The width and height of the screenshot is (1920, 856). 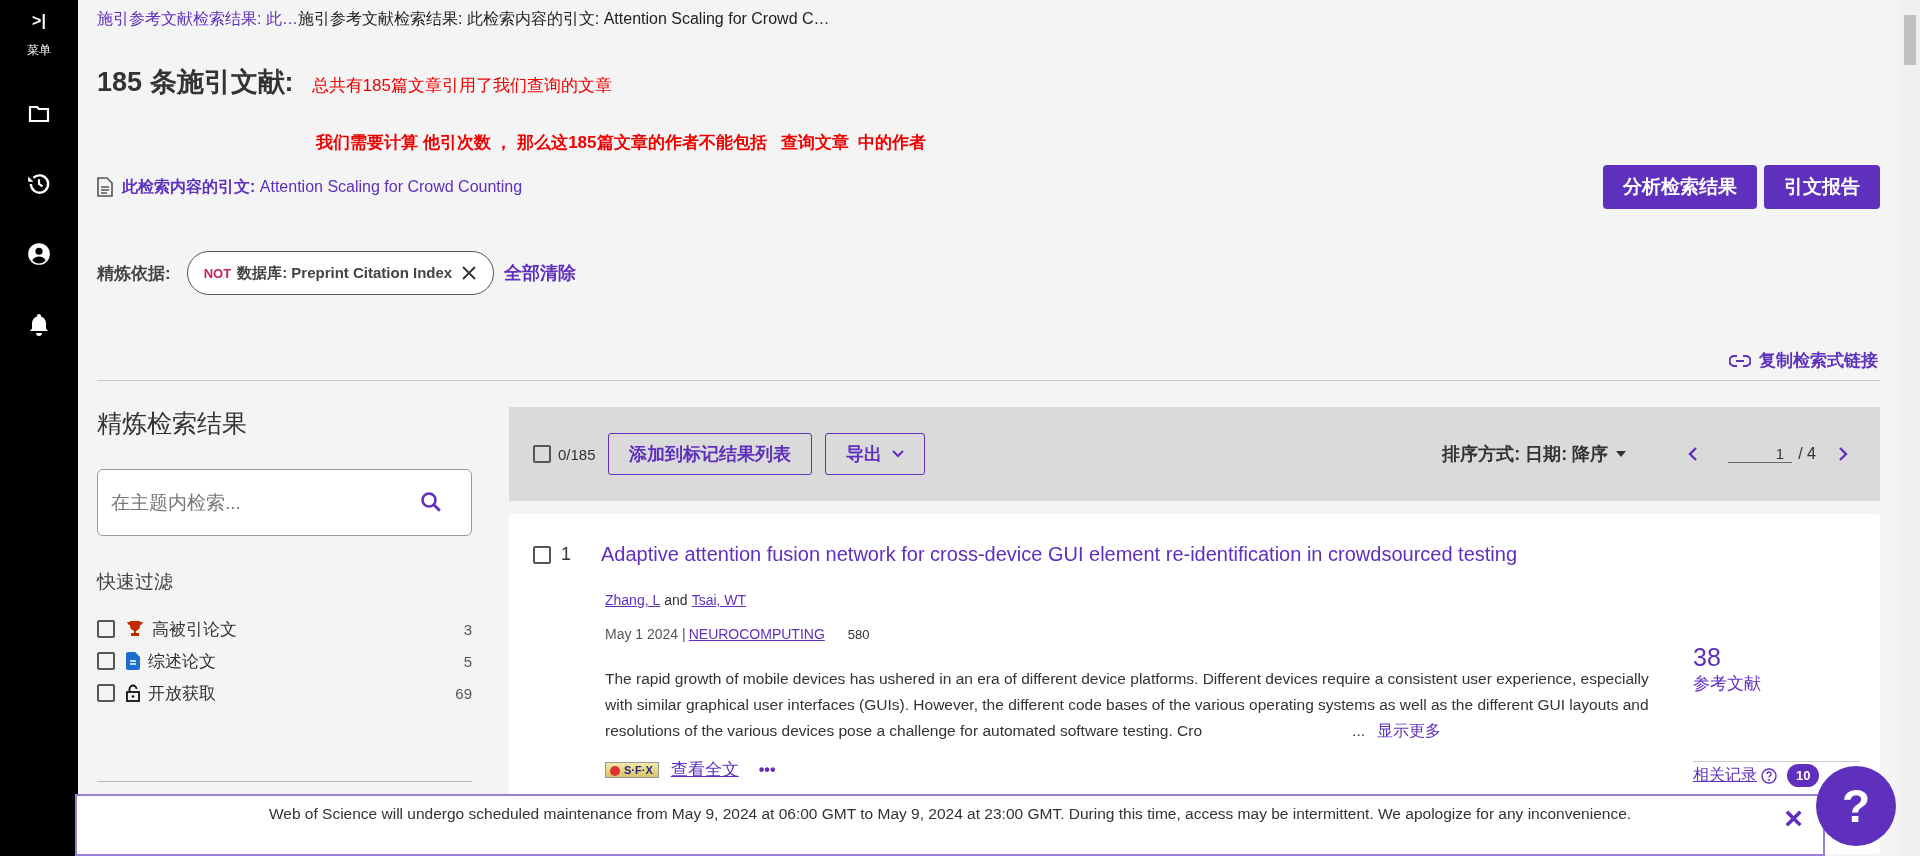 What do you see at coordinates (182, 661) in the screenshot?
I see `filter-label: 综述论文` at bounding box center [182, 661].